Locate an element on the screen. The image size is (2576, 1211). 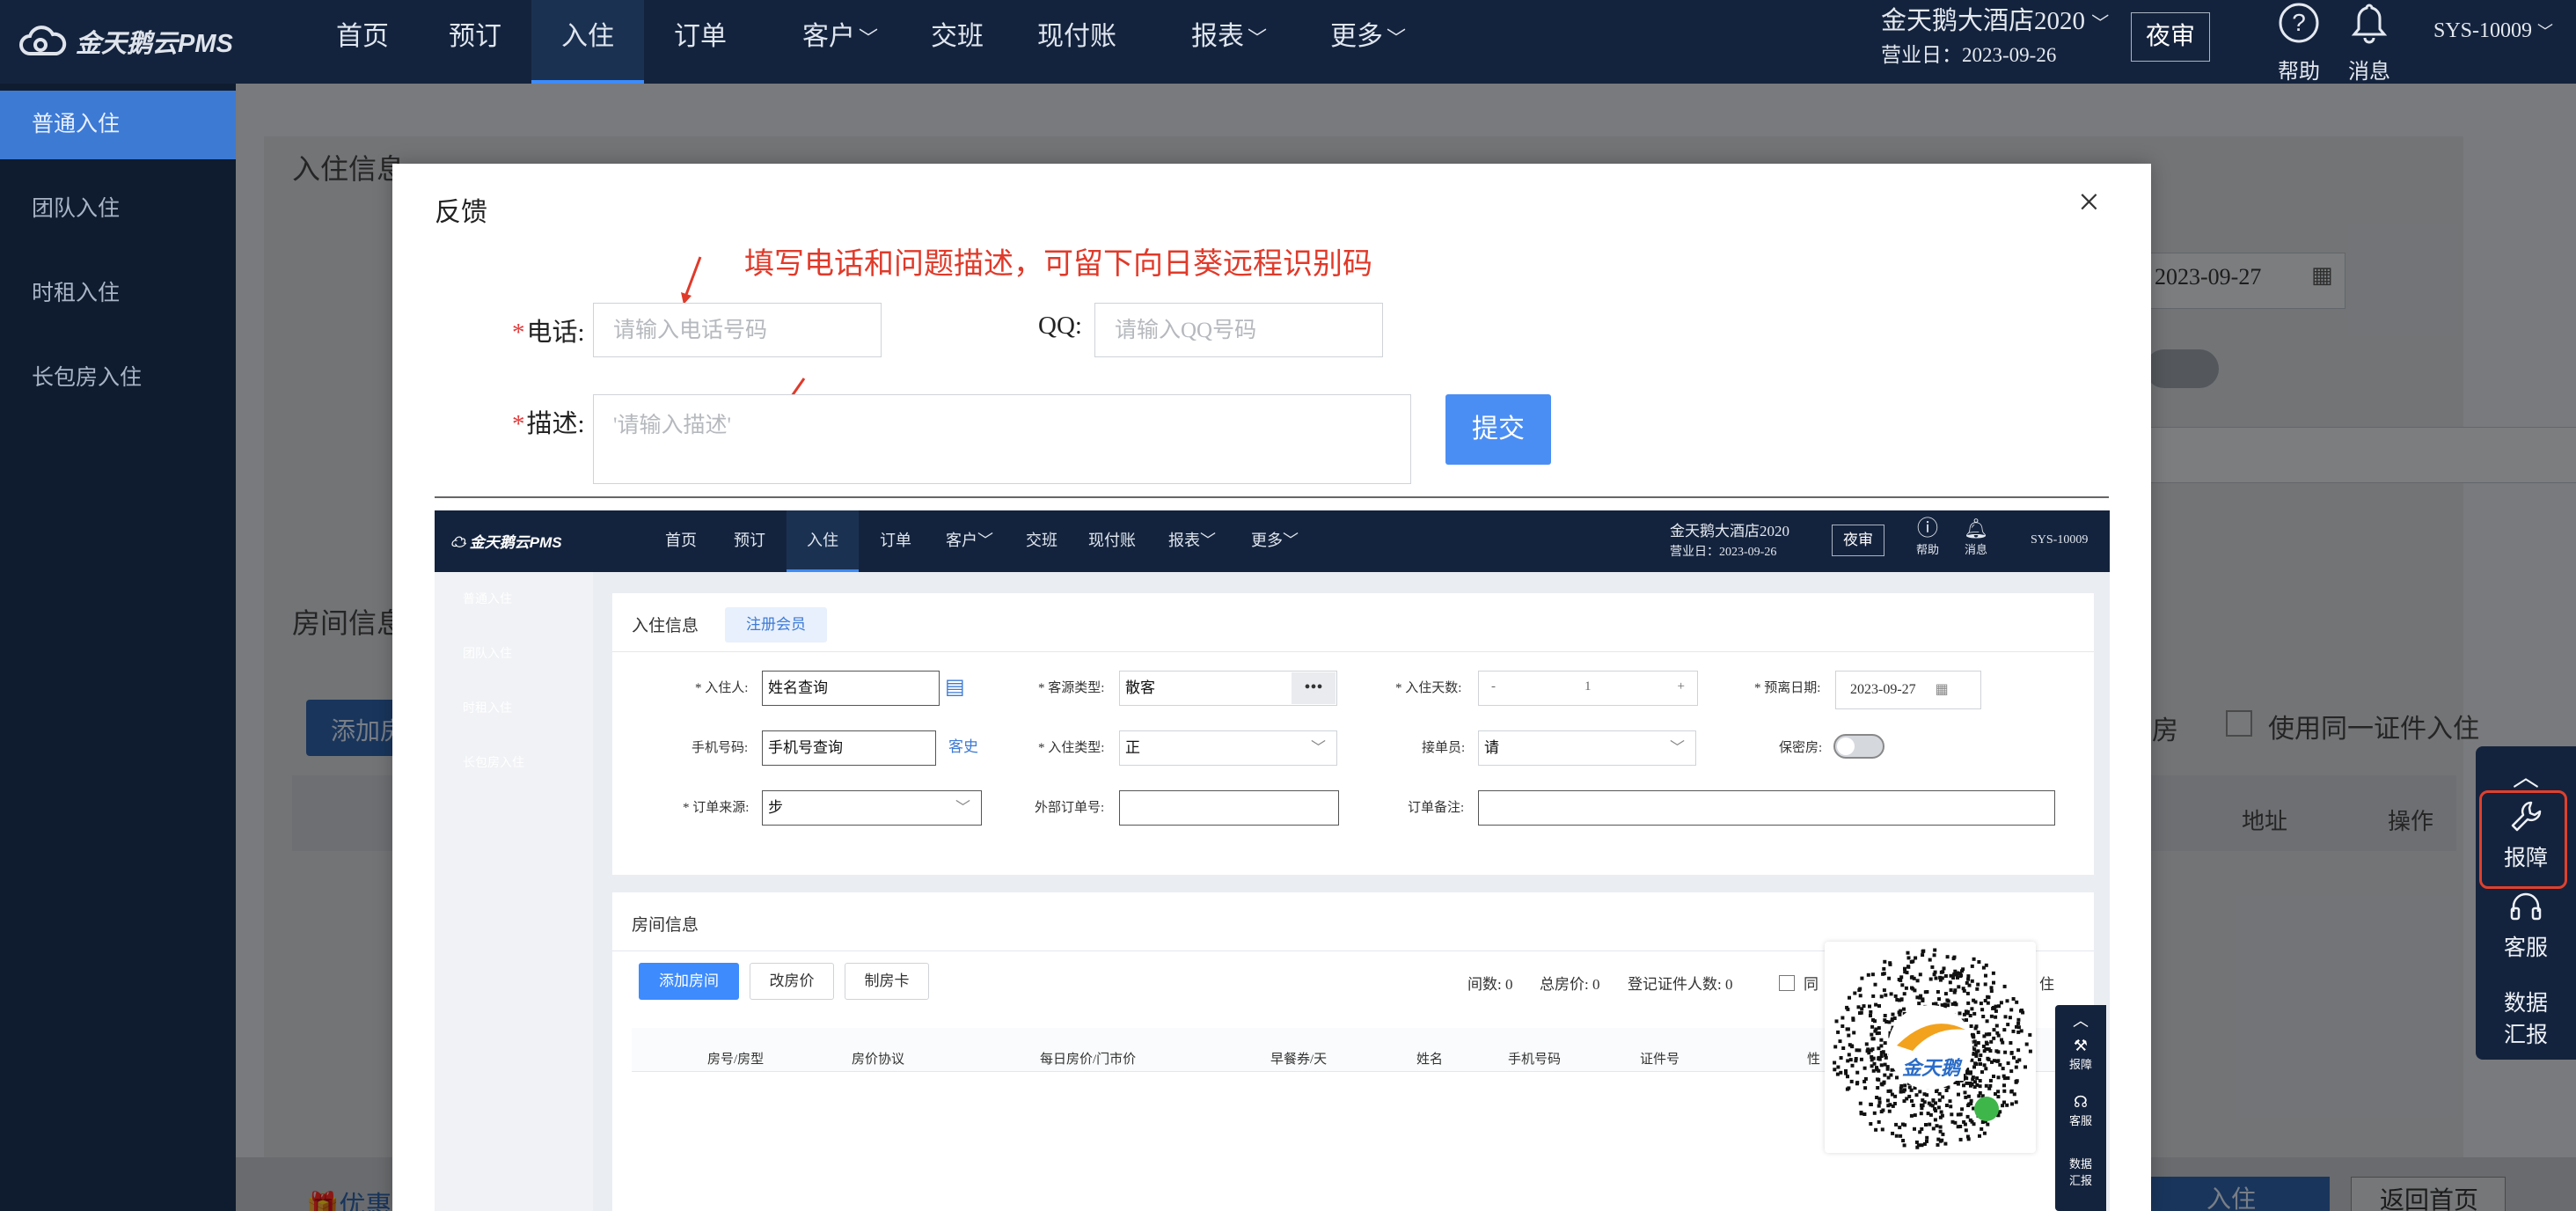
shot-register-member: 注册会员 is located at coordinates (776, 624).